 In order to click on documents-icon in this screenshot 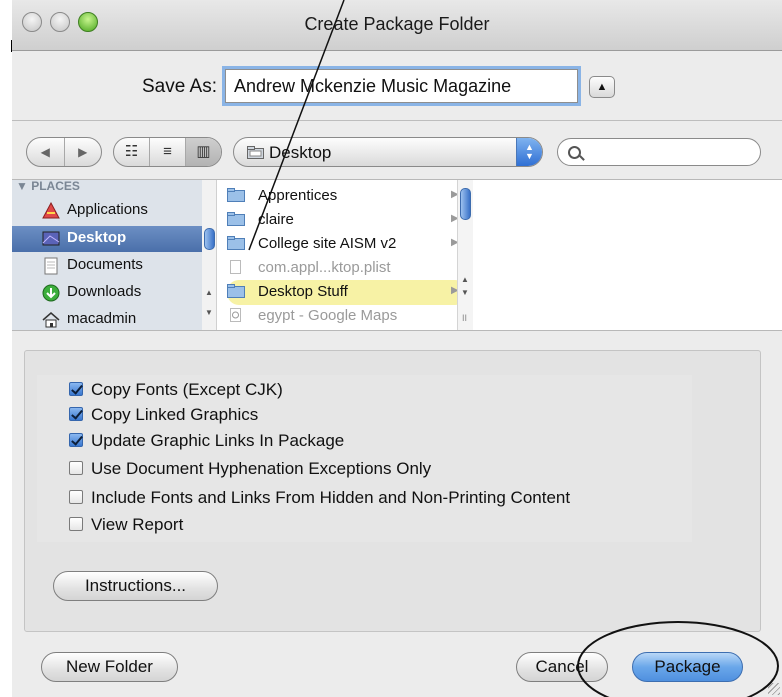, I will do `click(51, 266)`.